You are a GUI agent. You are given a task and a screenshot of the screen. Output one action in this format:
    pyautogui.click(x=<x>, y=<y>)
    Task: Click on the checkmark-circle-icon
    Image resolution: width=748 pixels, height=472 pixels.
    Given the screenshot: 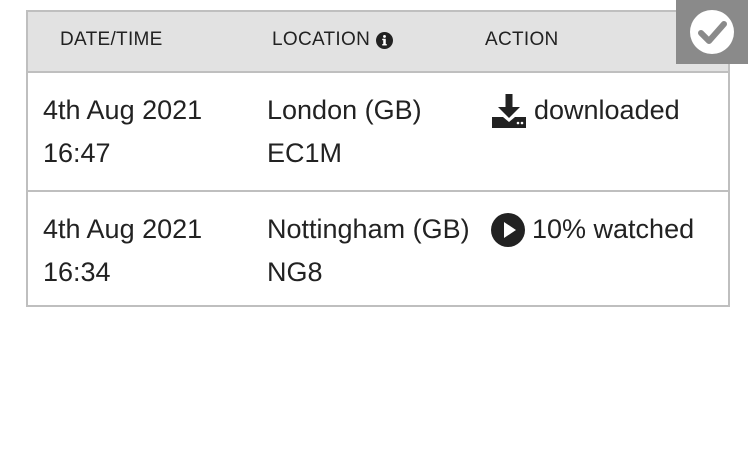 What is the action you would take?
    pyautogui.click(x=712, y=32)
    